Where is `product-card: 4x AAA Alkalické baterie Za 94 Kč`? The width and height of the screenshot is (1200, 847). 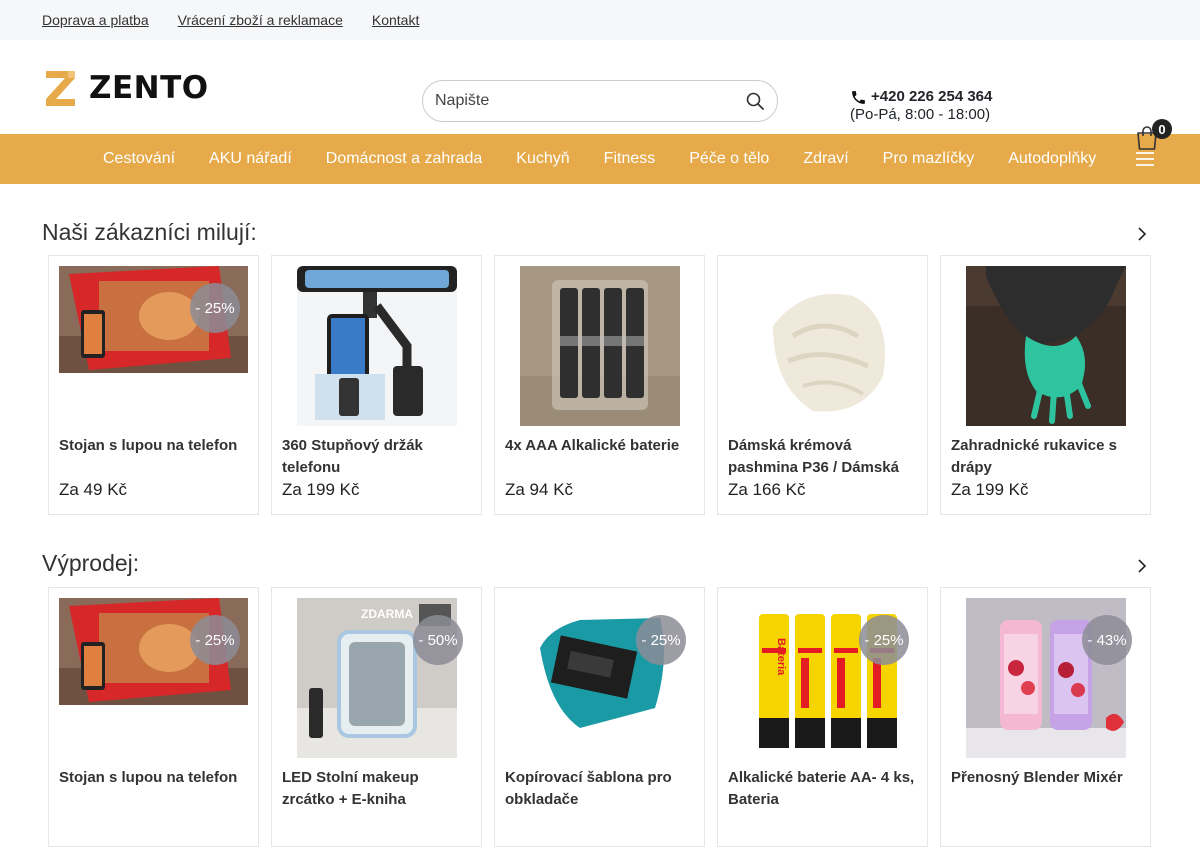
product-card: 4x AAA Alkalické baterie Za 94 Kč is located at coordinates (599, 385).